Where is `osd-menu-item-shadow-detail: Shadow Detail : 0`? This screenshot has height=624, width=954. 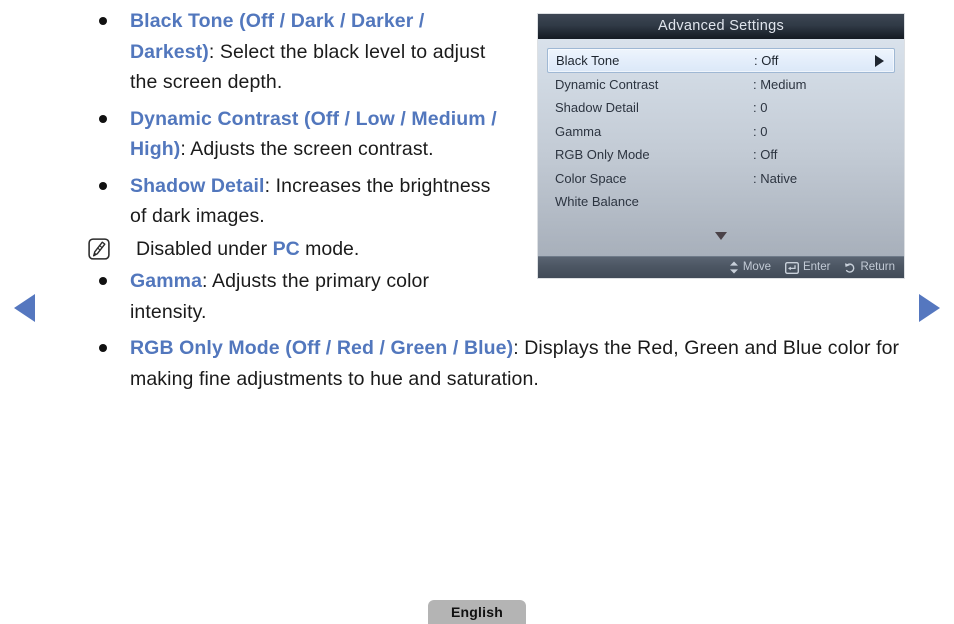 osd-menu-item-shadow-detail: Shadow Detail : 0 is located at coordinates (721, 107).